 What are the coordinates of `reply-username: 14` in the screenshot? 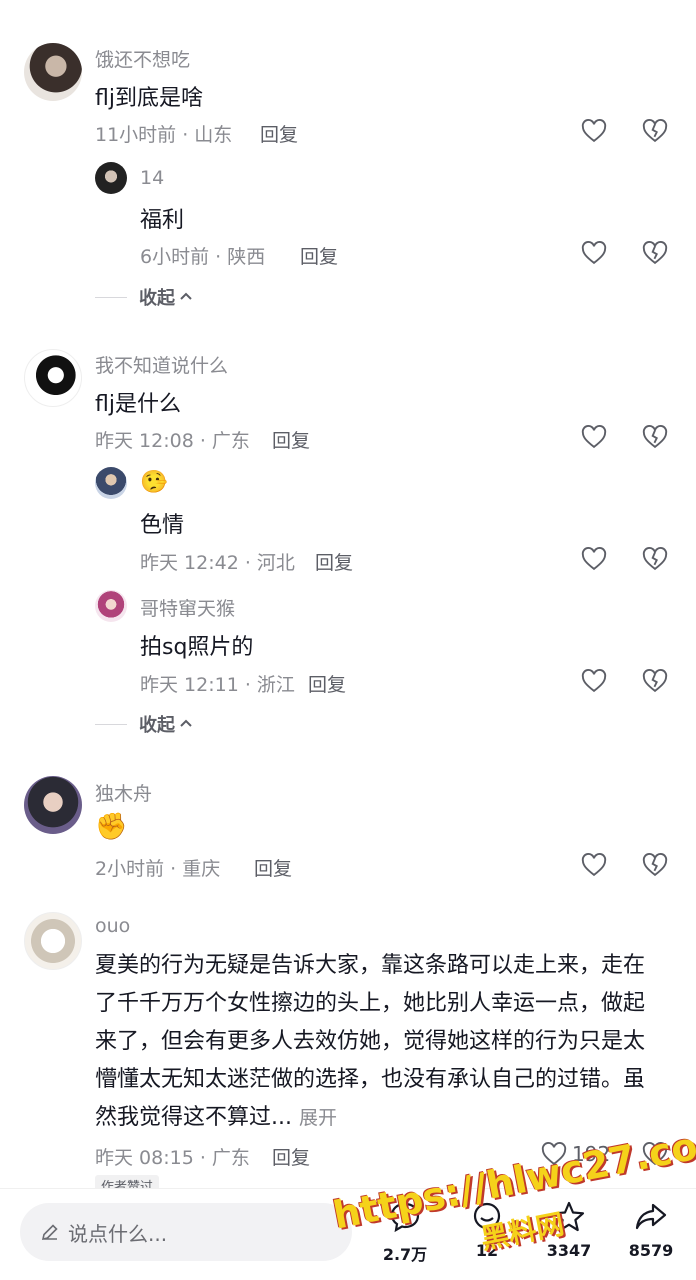 It's located at (152, 178).